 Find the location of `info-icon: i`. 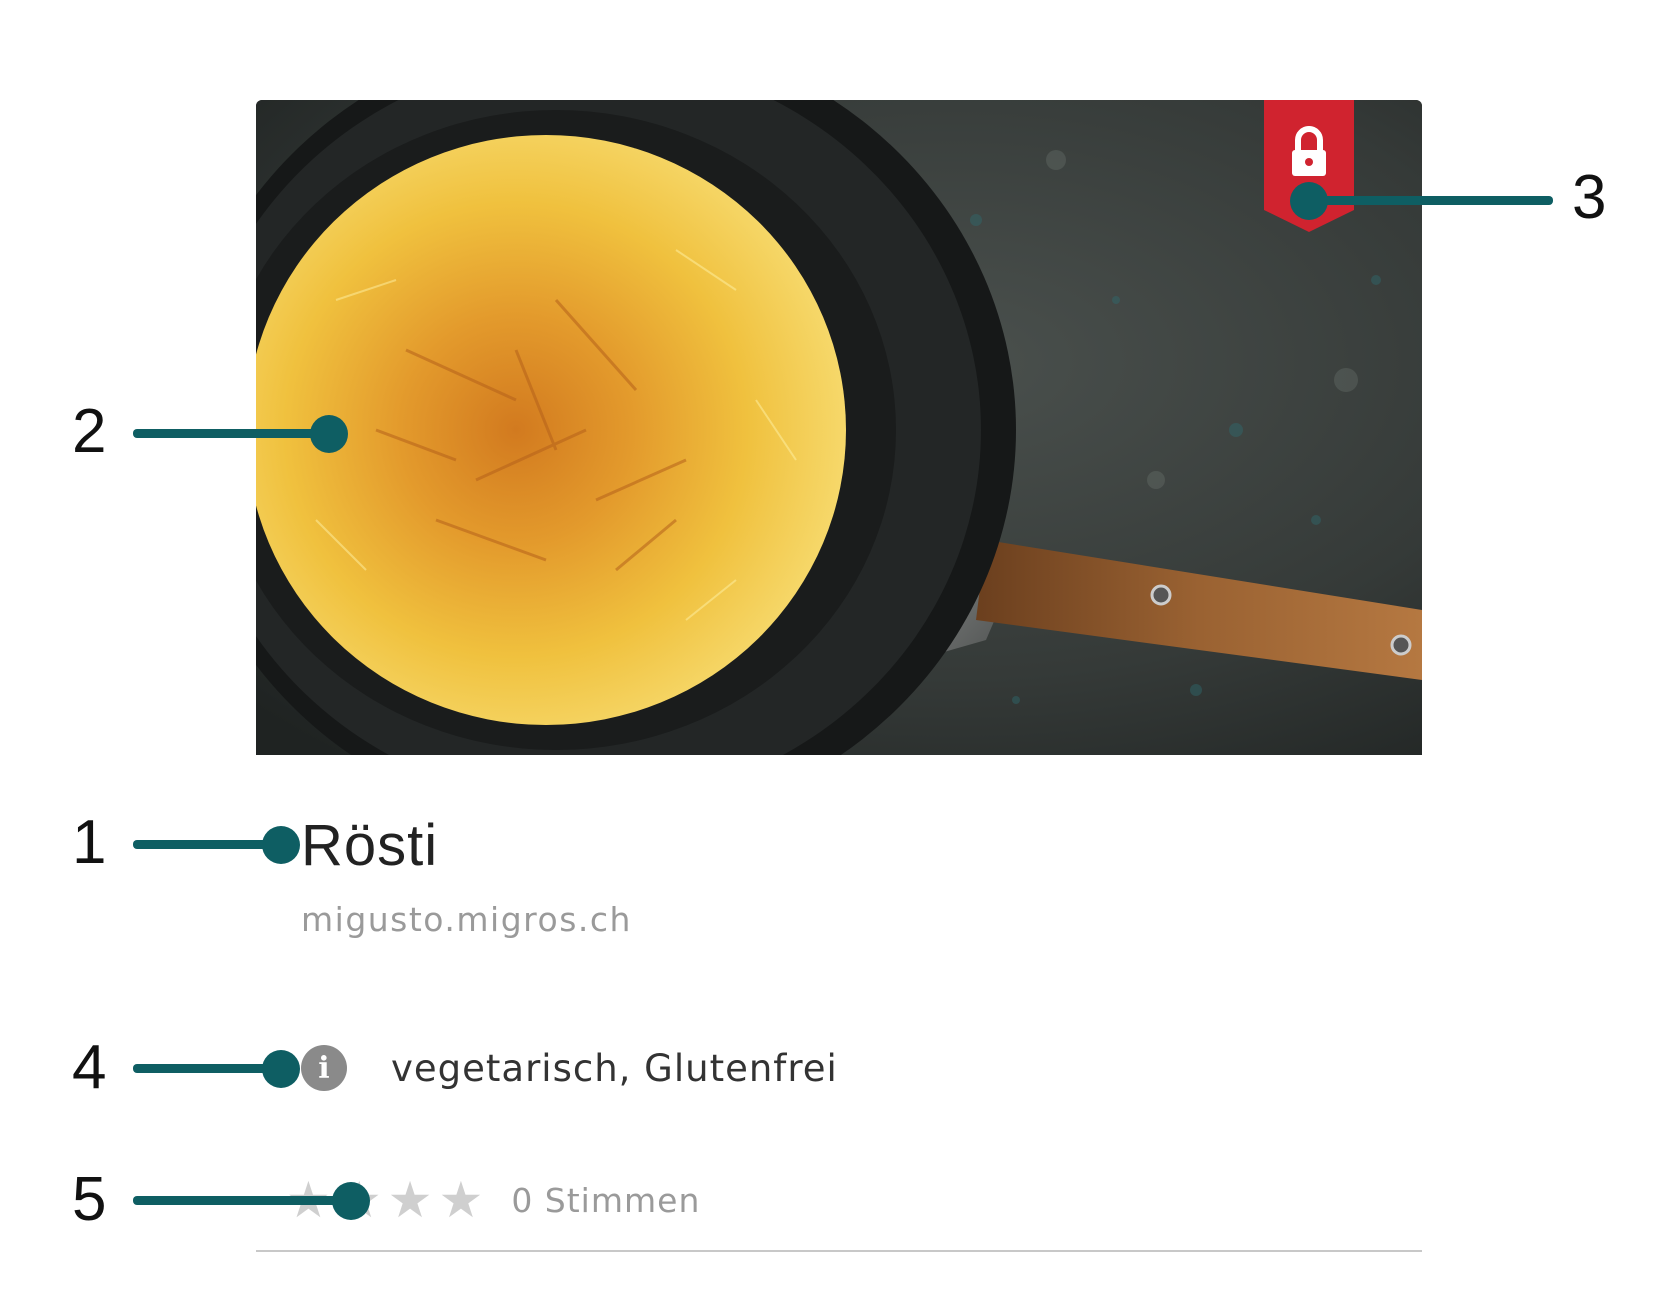

info-icon: i is located at coordinates (324, 1068).